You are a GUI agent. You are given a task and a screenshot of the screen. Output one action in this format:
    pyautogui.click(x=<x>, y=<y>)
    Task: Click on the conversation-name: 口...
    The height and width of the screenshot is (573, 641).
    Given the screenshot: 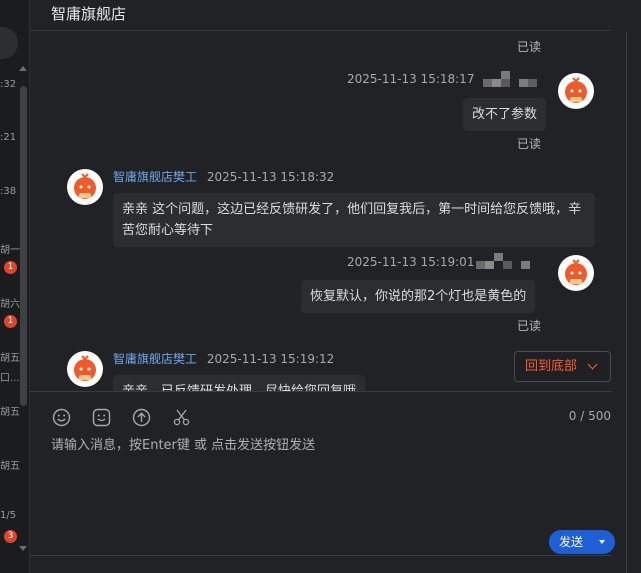 What is the action you would take?
    pyautogui.click(x=10, y=378)
    